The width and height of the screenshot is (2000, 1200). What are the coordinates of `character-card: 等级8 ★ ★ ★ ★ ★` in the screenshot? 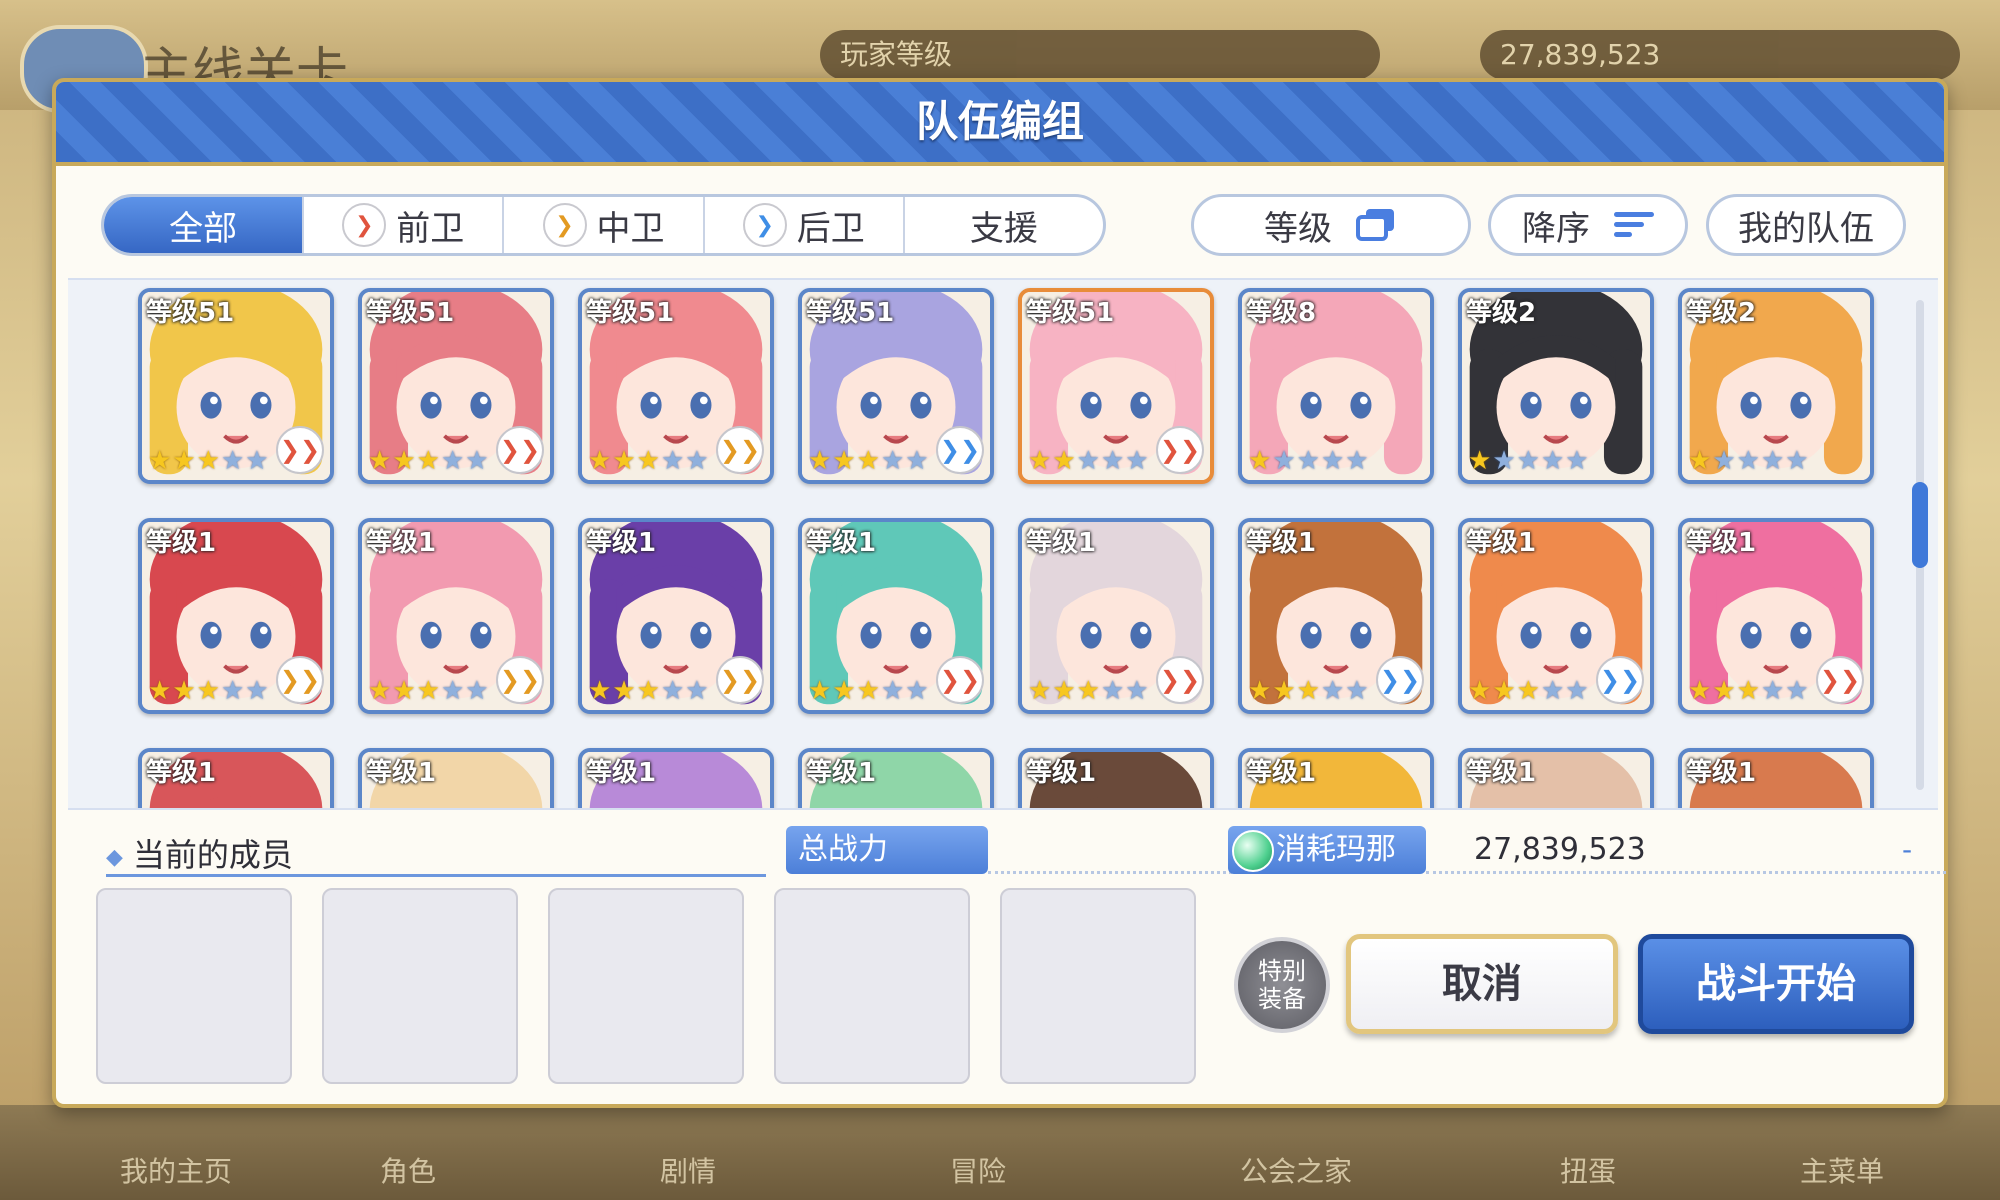 It's located at (1336, 386).